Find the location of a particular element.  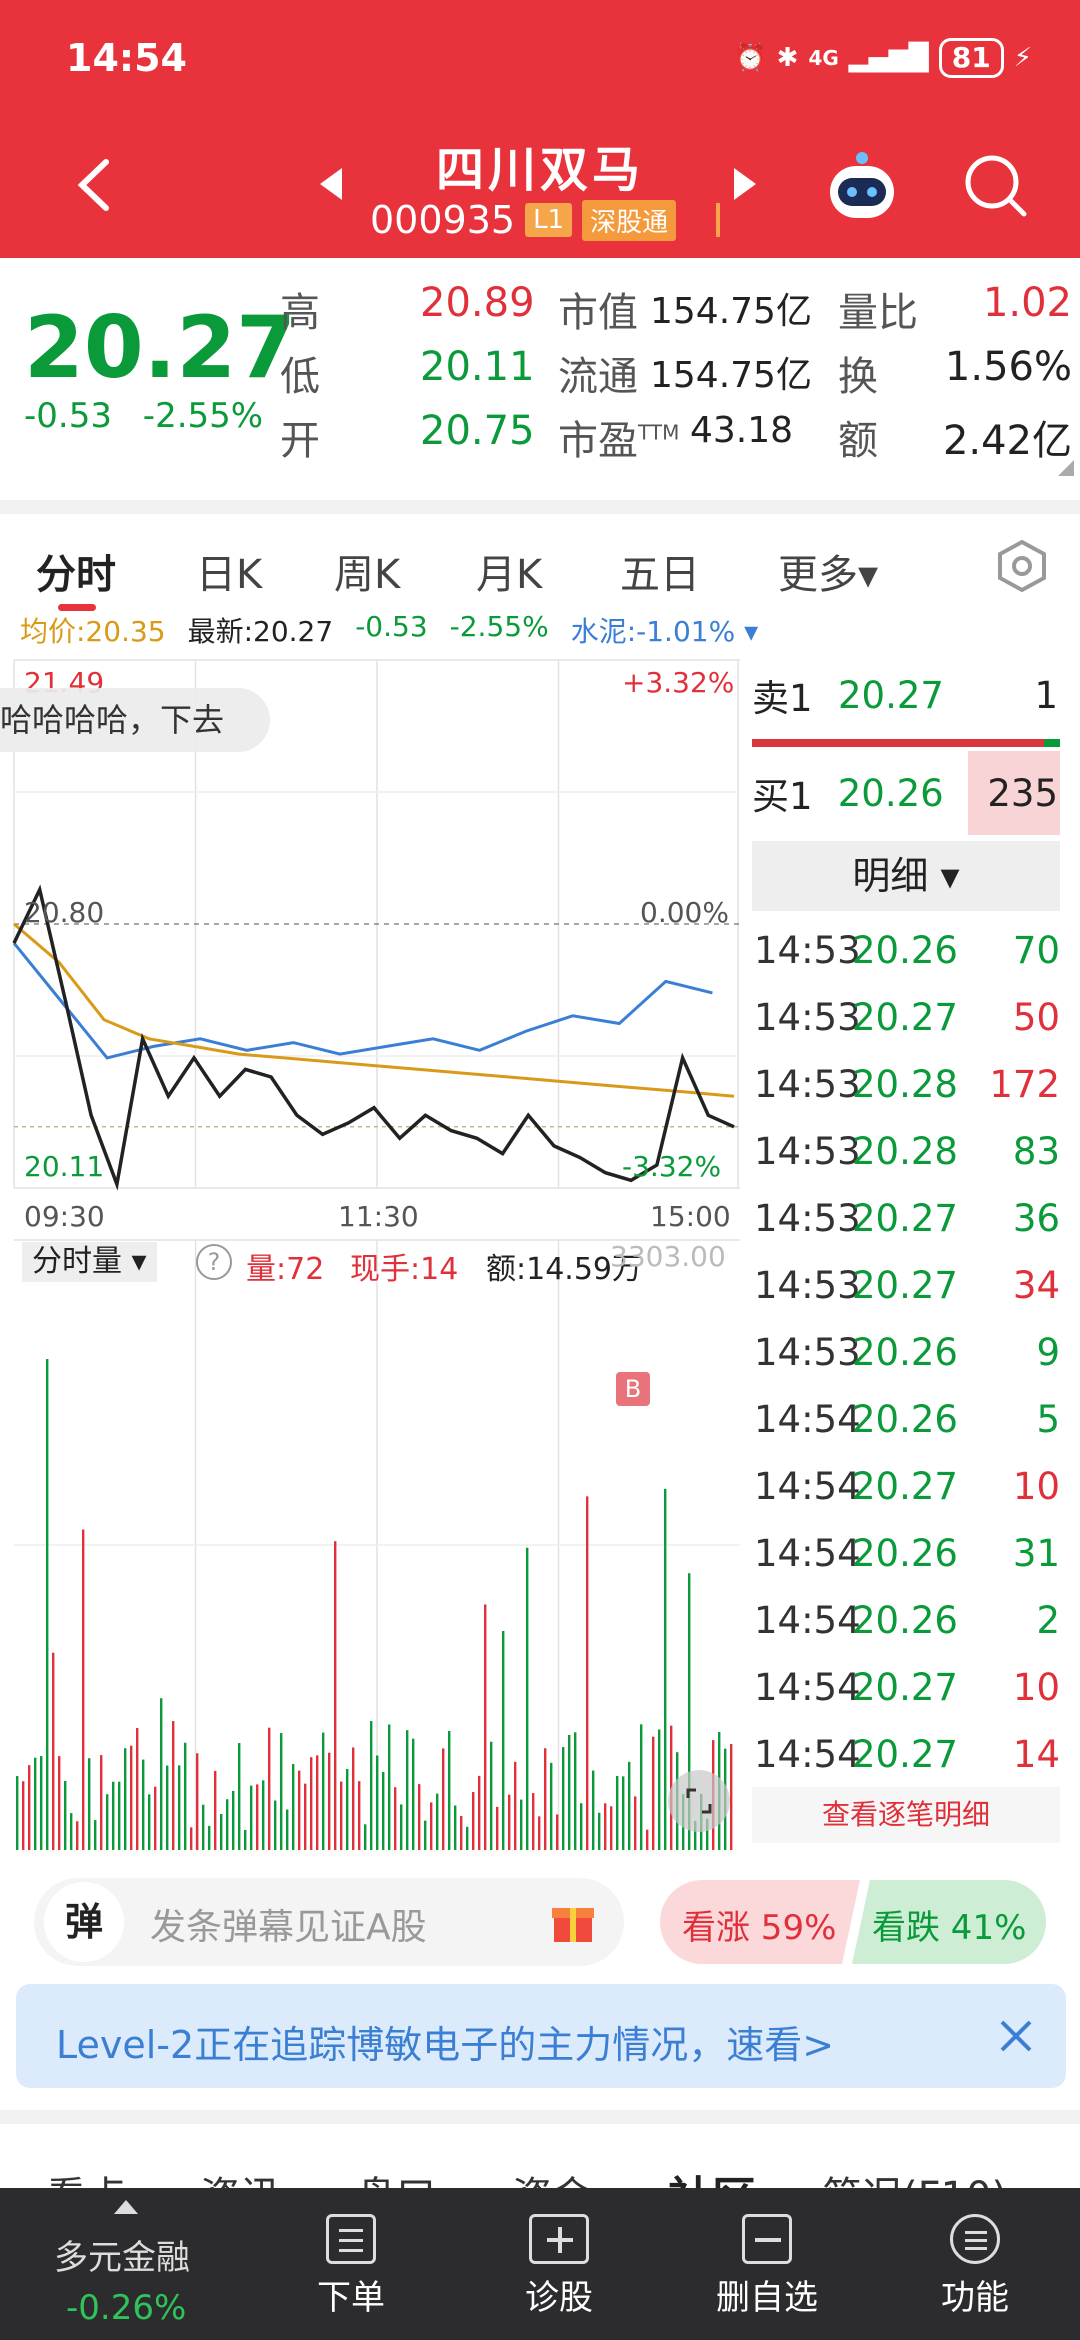

nav-functions: 功能 is located at coordinates (975, 2266).